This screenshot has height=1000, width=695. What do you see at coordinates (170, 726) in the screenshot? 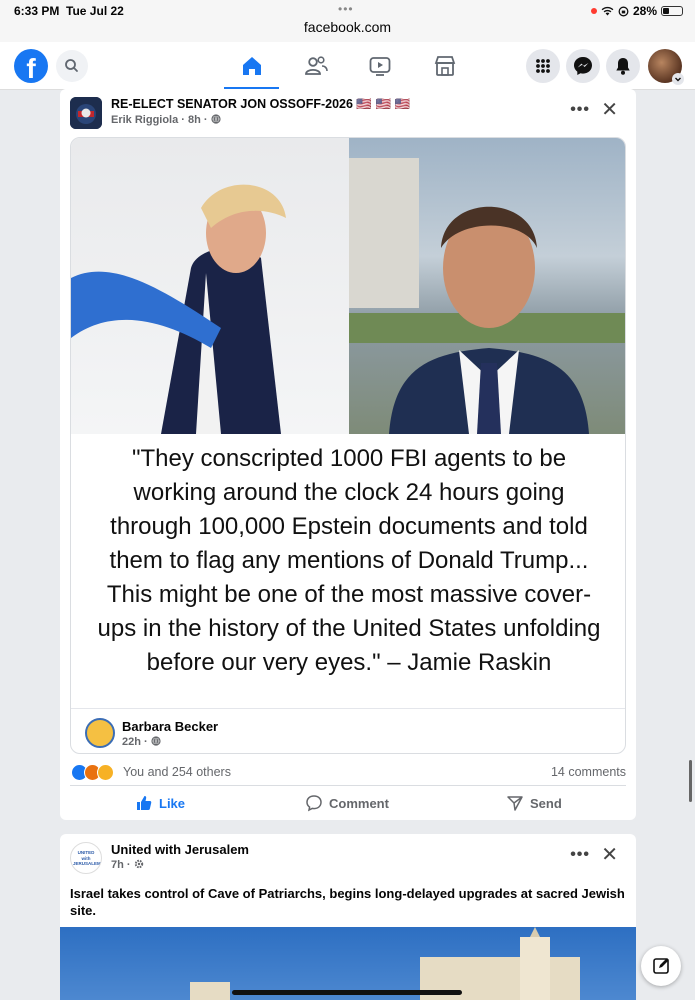
I see `sharer-name: Barbara Becker` at bounding box center [170, 726].